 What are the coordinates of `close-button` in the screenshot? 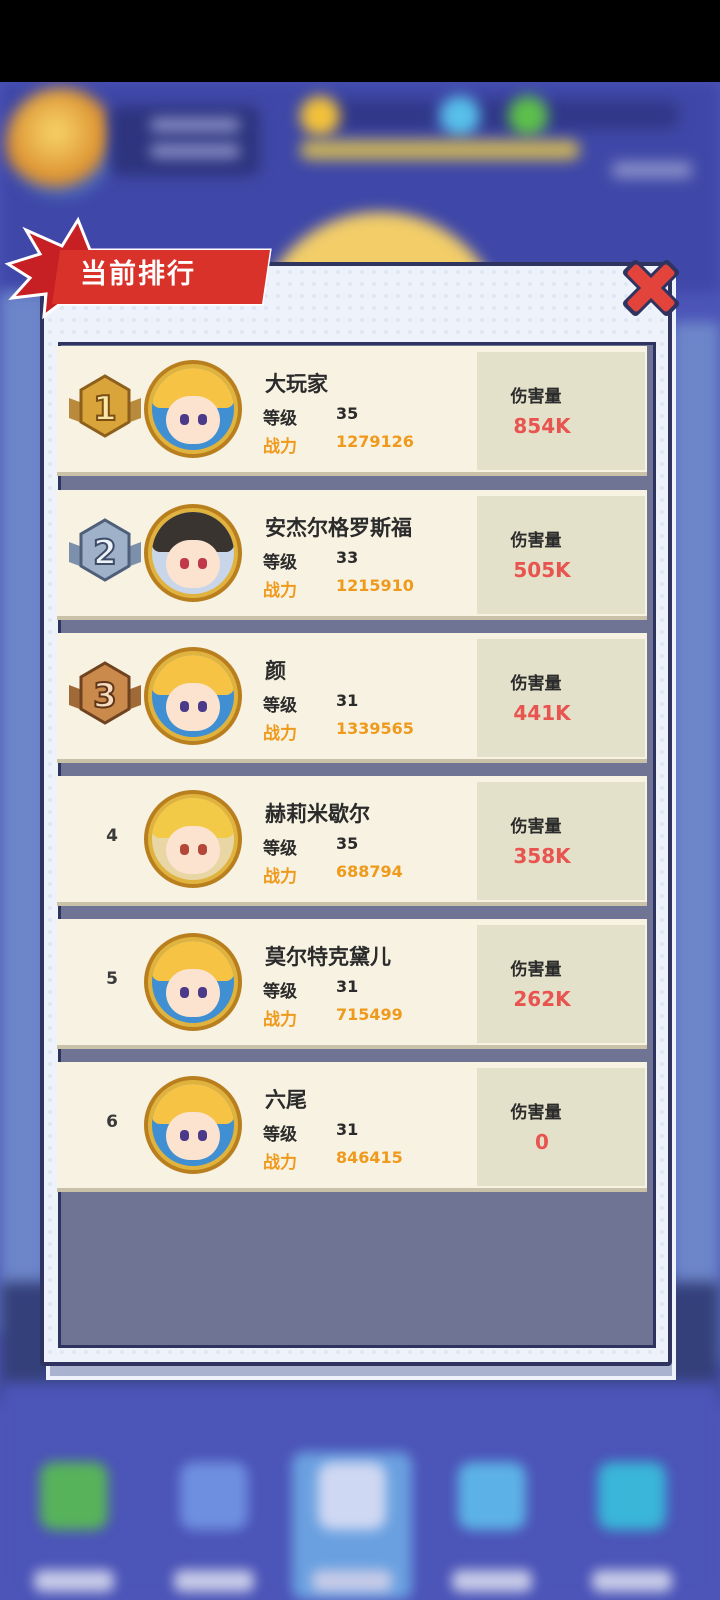 It's located at (651, 288).